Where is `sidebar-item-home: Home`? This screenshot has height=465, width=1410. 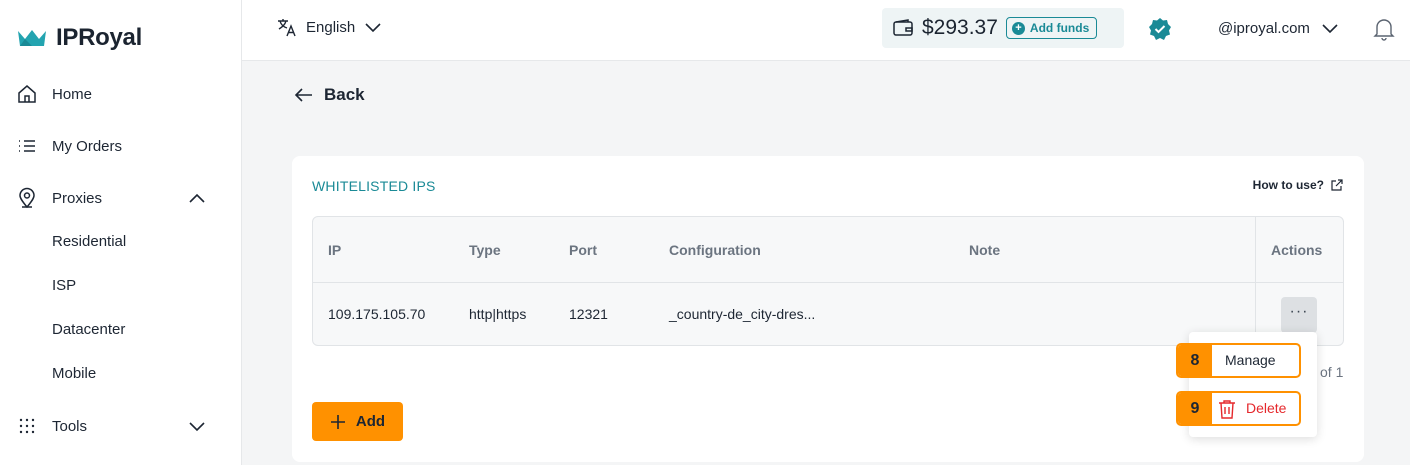 sidebar-item-home: Home is located at coordinates (54, 94).